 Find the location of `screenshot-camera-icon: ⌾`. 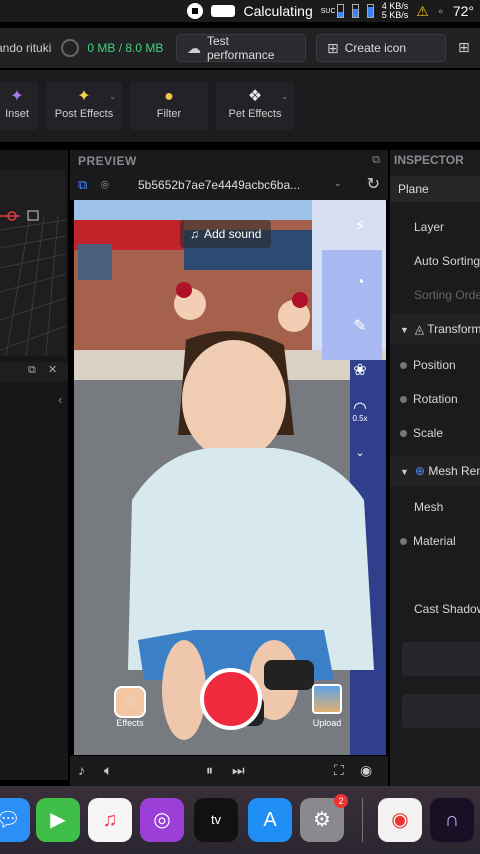

screenshot-camera-icon: ⌾ is located at coordinates (105, 184).